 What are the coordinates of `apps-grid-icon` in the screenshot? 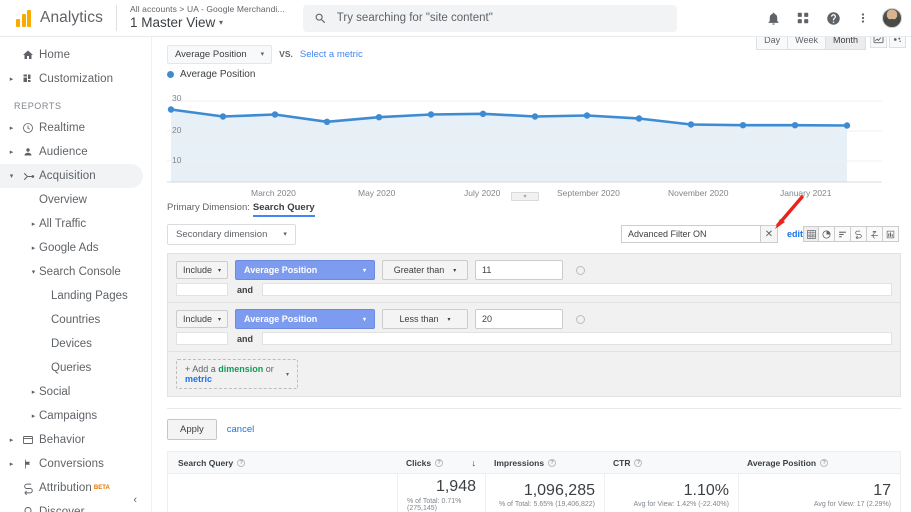 It's located at (803, 18).